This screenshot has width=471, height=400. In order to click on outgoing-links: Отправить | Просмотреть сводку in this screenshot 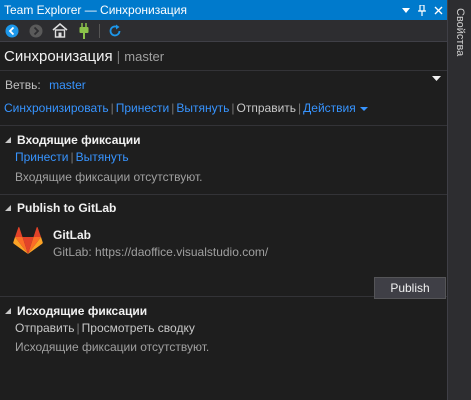, I will do `click(226, 327)`.